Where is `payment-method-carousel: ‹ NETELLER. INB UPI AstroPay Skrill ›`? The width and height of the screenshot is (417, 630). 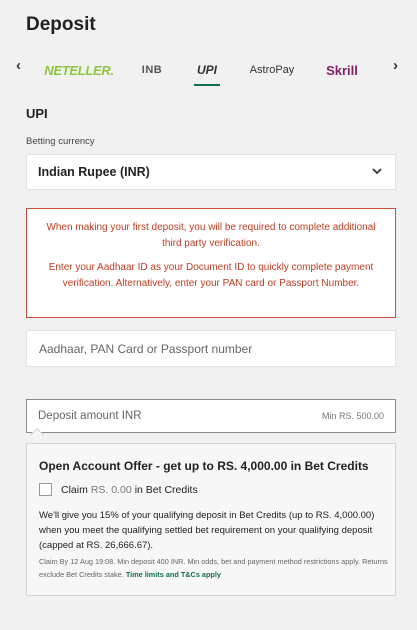
payment-method-carousel: ‹ NETELLER. INB UPI AstroPay Skrill › is located at coordinates (208, 69).